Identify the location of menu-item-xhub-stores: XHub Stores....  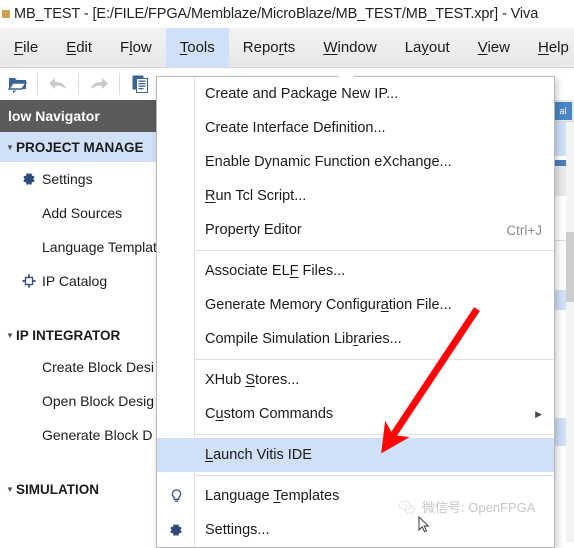
(355, 380).